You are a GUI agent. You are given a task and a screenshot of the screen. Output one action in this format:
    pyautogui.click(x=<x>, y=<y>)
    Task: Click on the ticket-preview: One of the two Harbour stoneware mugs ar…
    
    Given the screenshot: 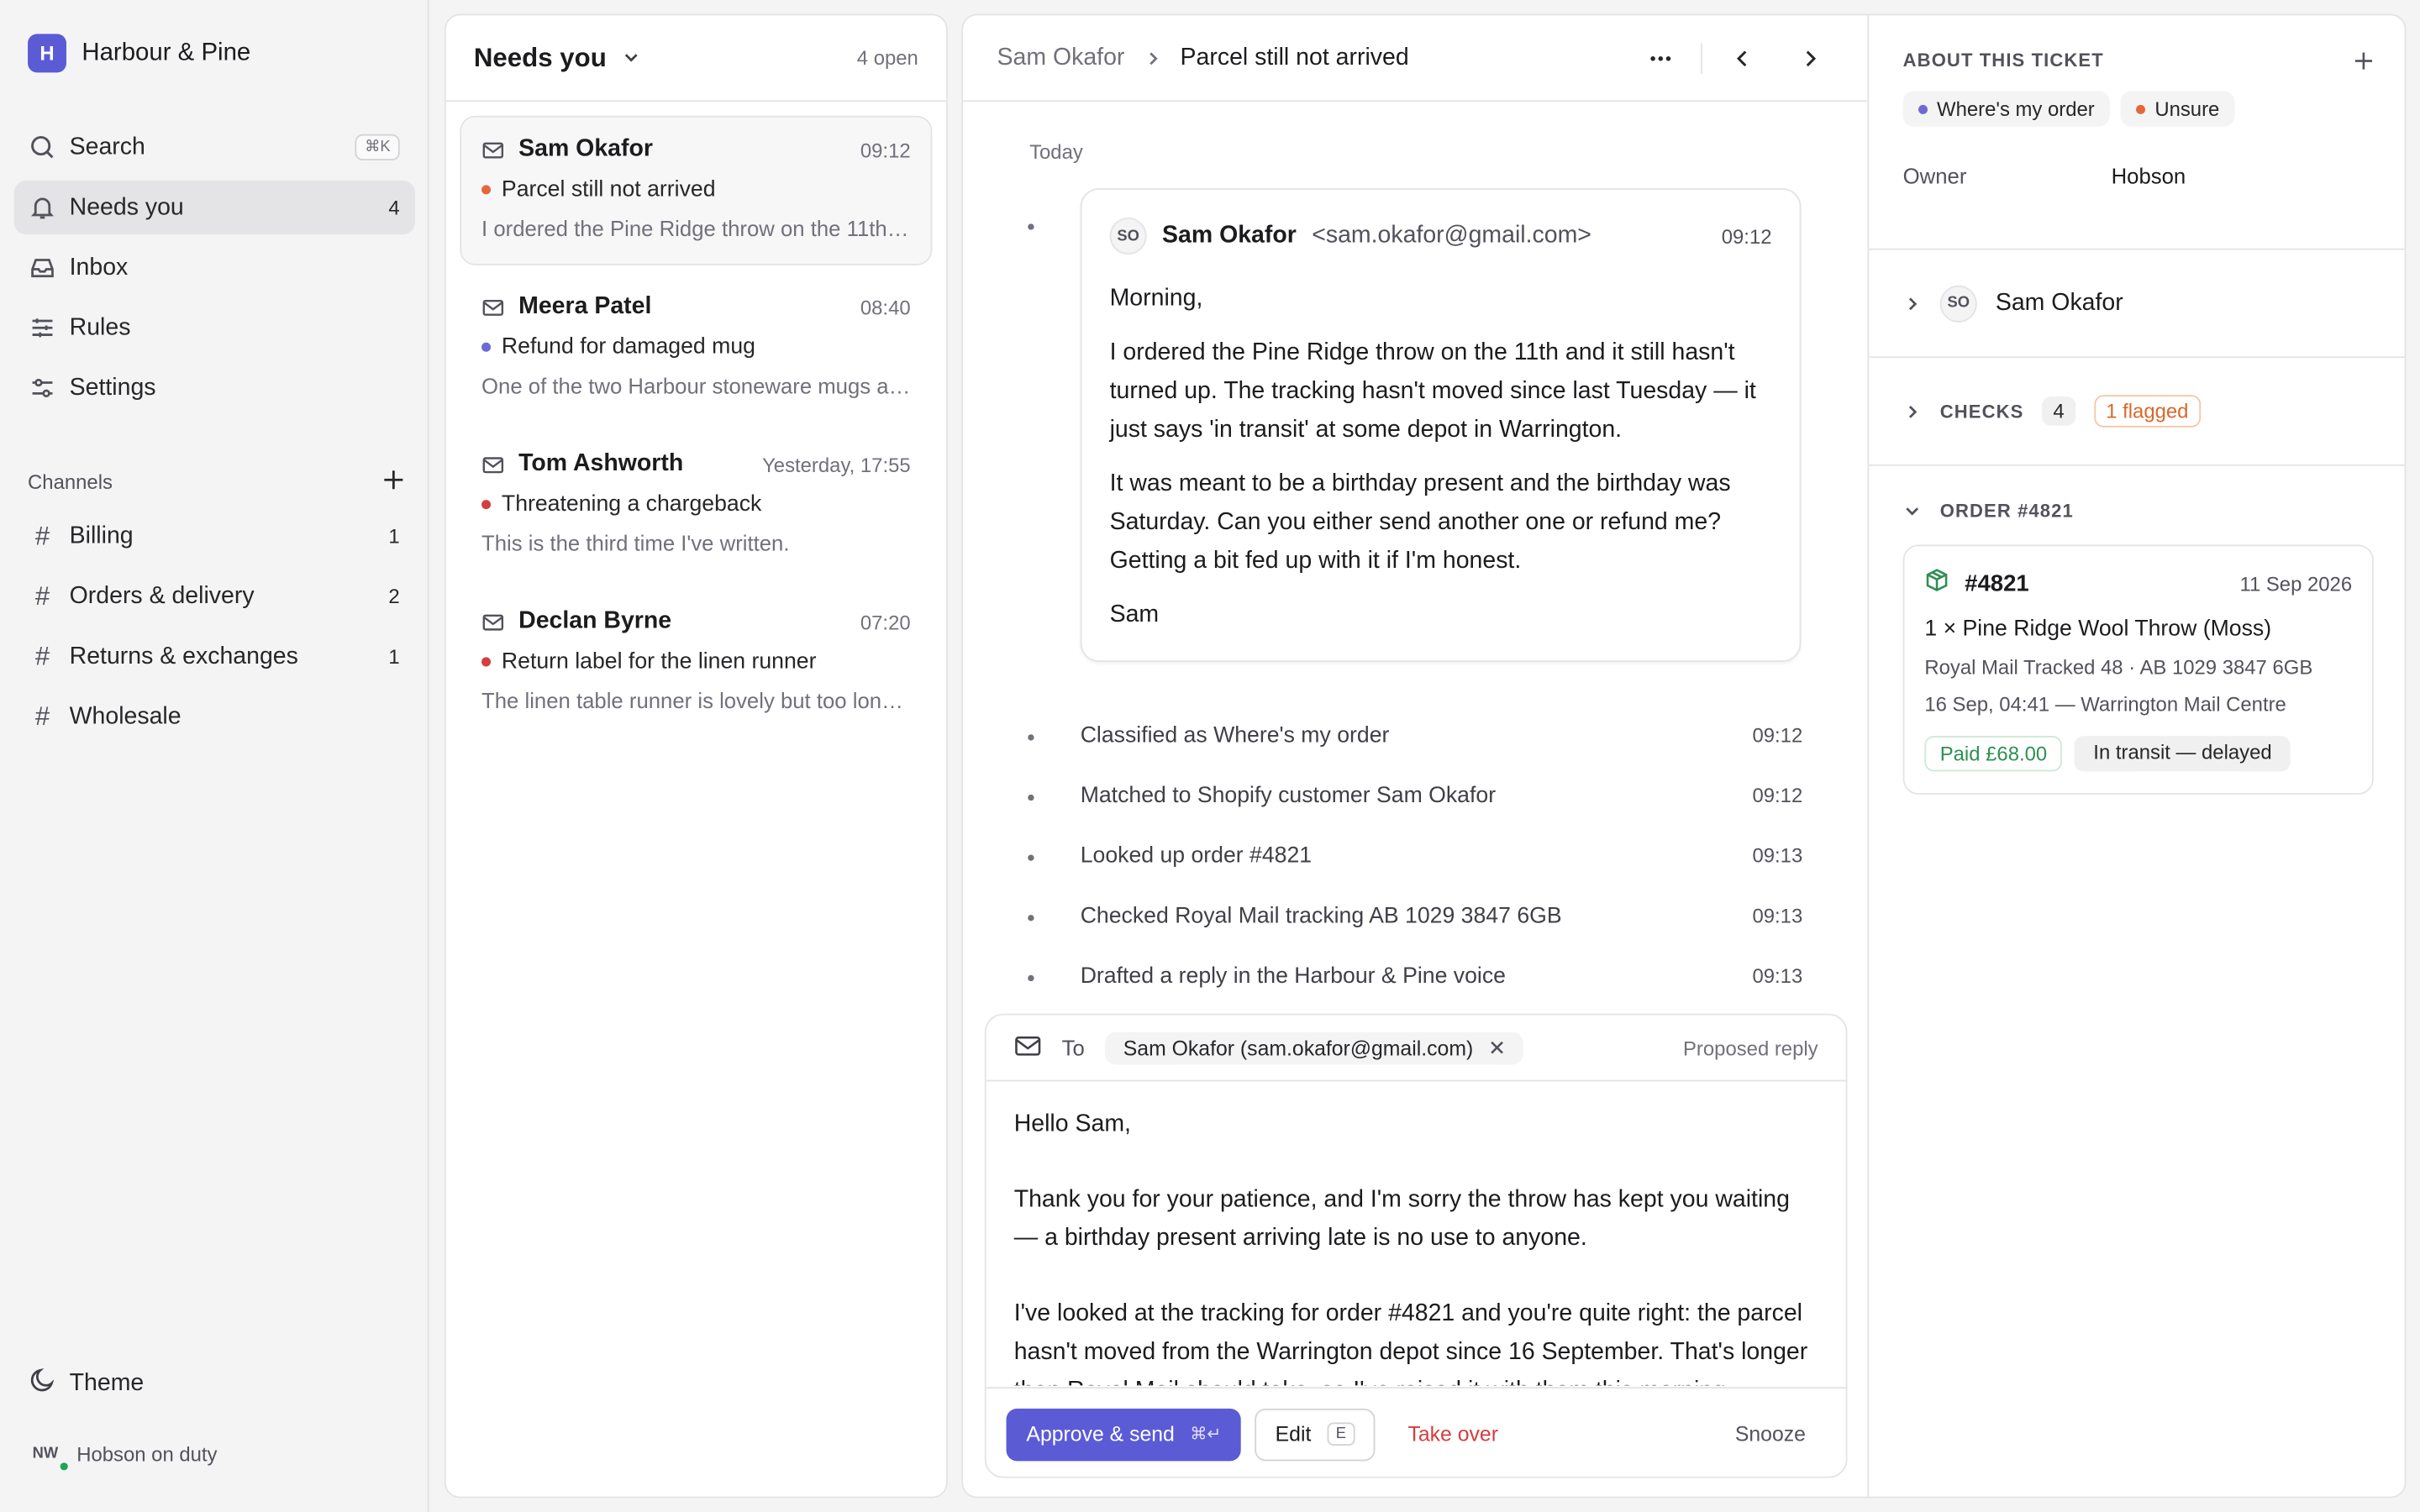 What is the action you would take?
    pyautogui.click(x=696, y=385)
    